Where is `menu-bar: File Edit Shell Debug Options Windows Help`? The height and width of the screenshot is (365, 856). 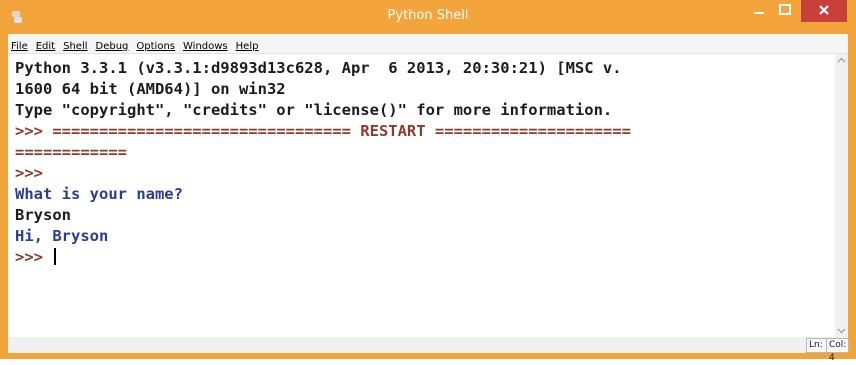 menu-bar: File Edit Shell Debug Options Windows Help is located at coordinates (428, 44).